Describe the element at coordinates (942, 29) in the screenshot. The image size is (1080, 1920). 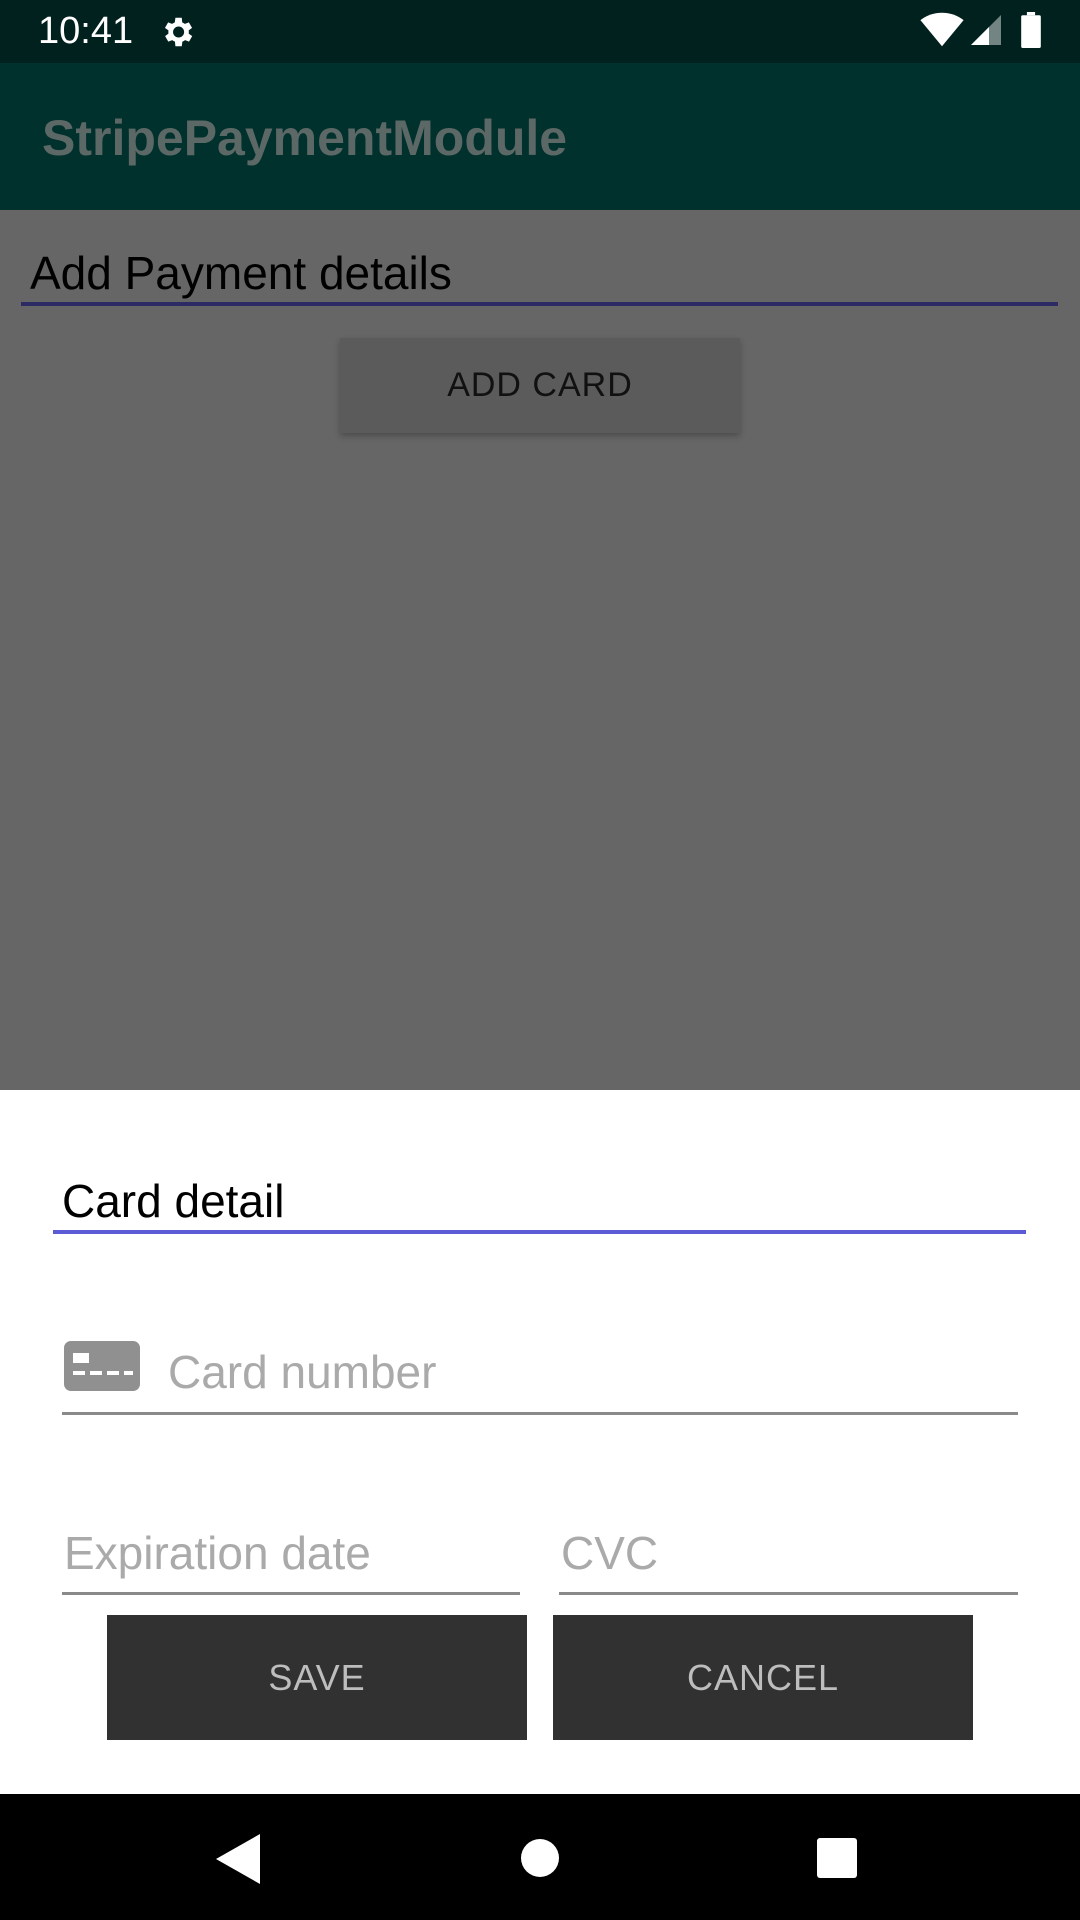
I see `wifi-icon` at that location.